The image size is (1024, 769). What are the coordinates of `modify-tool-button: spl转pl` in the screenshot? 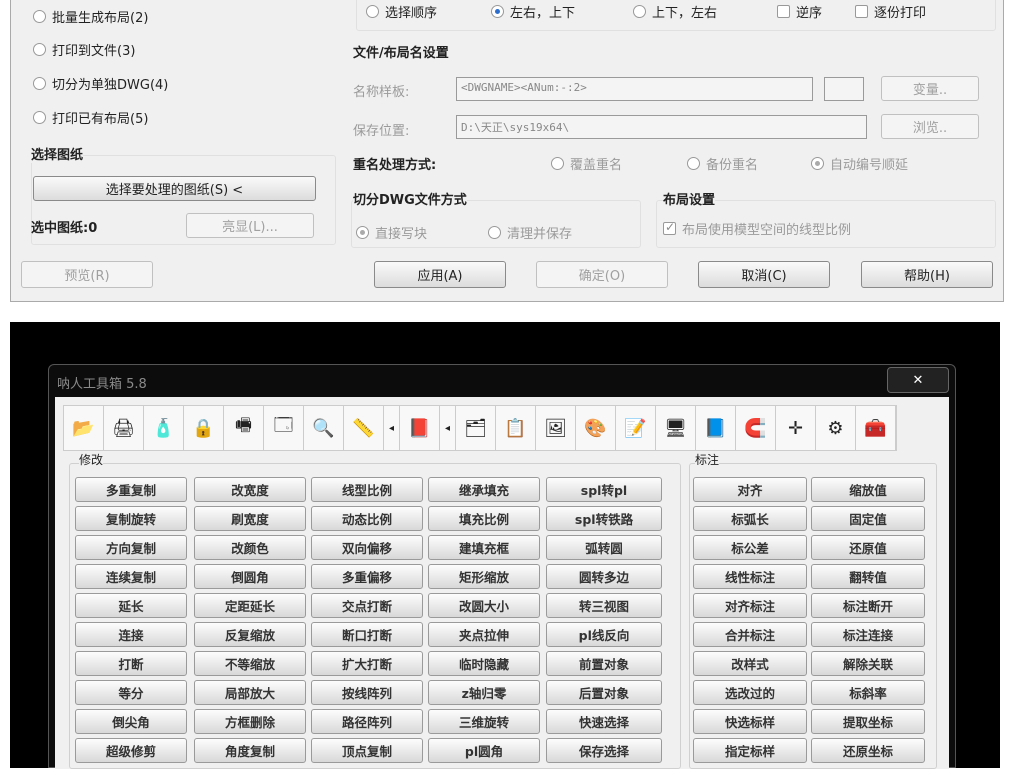 It's located at (604, 489).